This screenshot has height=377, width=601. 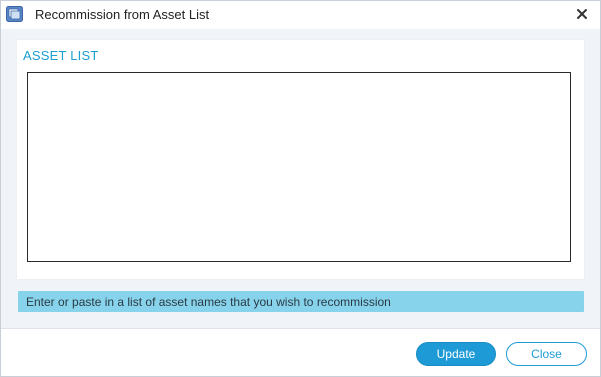 I want to click on dialog-footer: Update Close, so click(x=300, y=352).